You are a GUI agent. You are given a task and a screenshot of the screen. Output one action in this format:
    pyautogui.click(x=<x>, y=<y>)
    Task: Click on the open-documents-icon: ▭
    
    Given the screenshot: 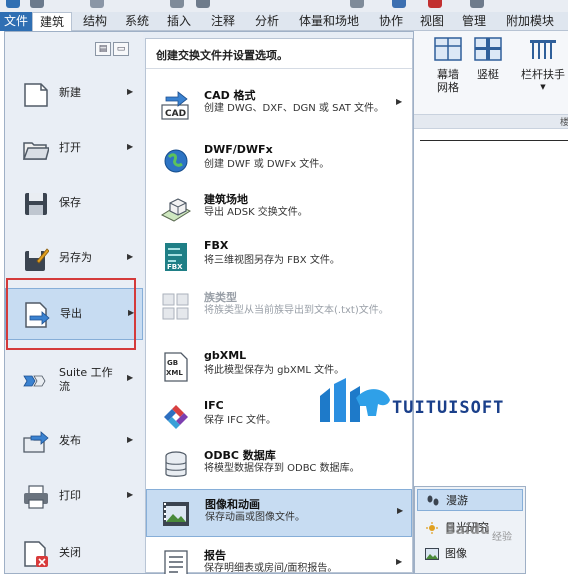 What is the action you would take?
    pyautogui.click(x=121, y=49)
    